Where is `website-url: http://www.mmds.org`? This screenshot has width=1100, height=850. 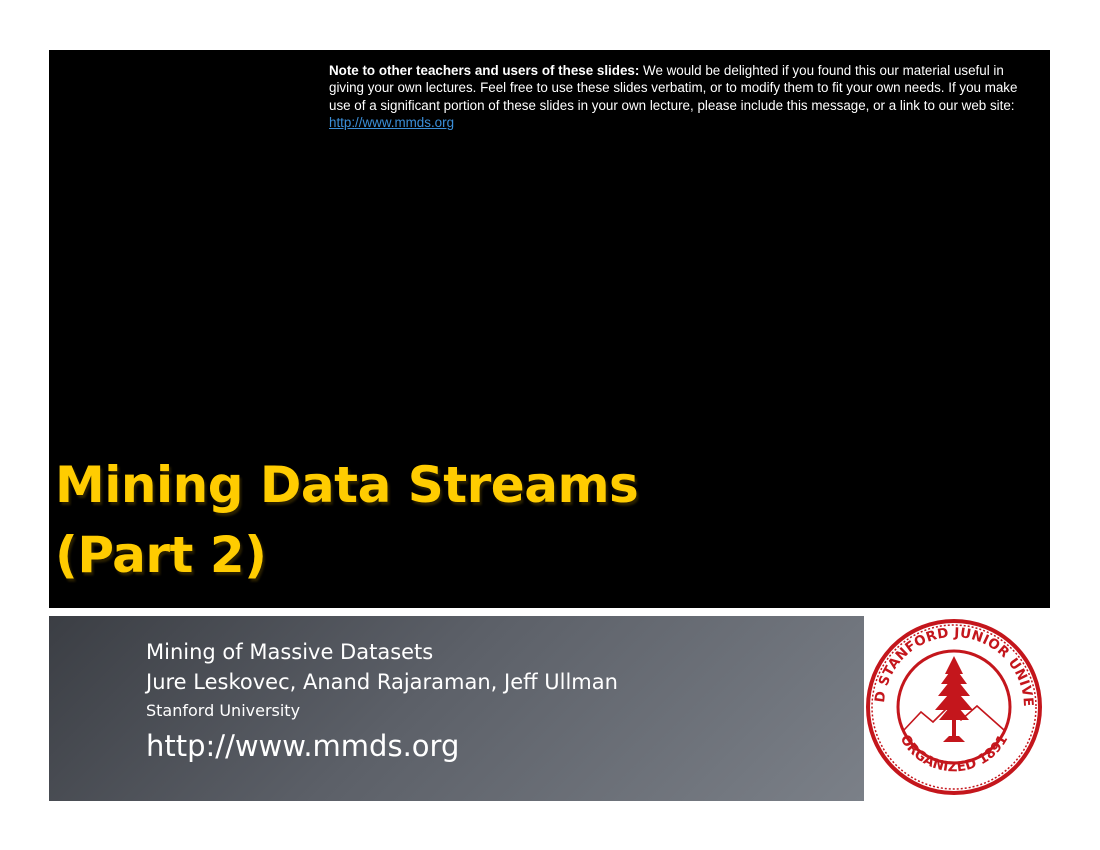
website-url: http://www.mmds.org is located at coordinates (382, 746).